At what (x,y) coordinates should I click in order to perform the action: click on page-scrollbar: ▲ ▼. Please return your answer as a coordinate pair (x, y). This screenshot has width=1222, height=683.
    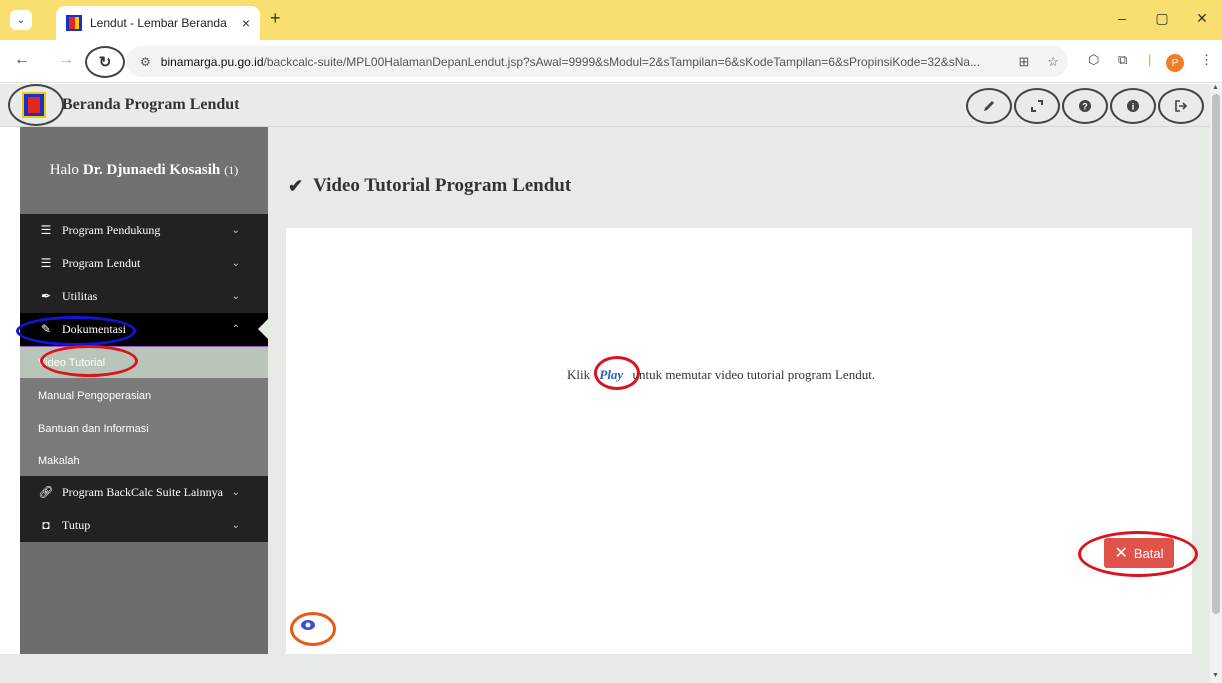
    Looking at the image, I should click on (1216, 383).